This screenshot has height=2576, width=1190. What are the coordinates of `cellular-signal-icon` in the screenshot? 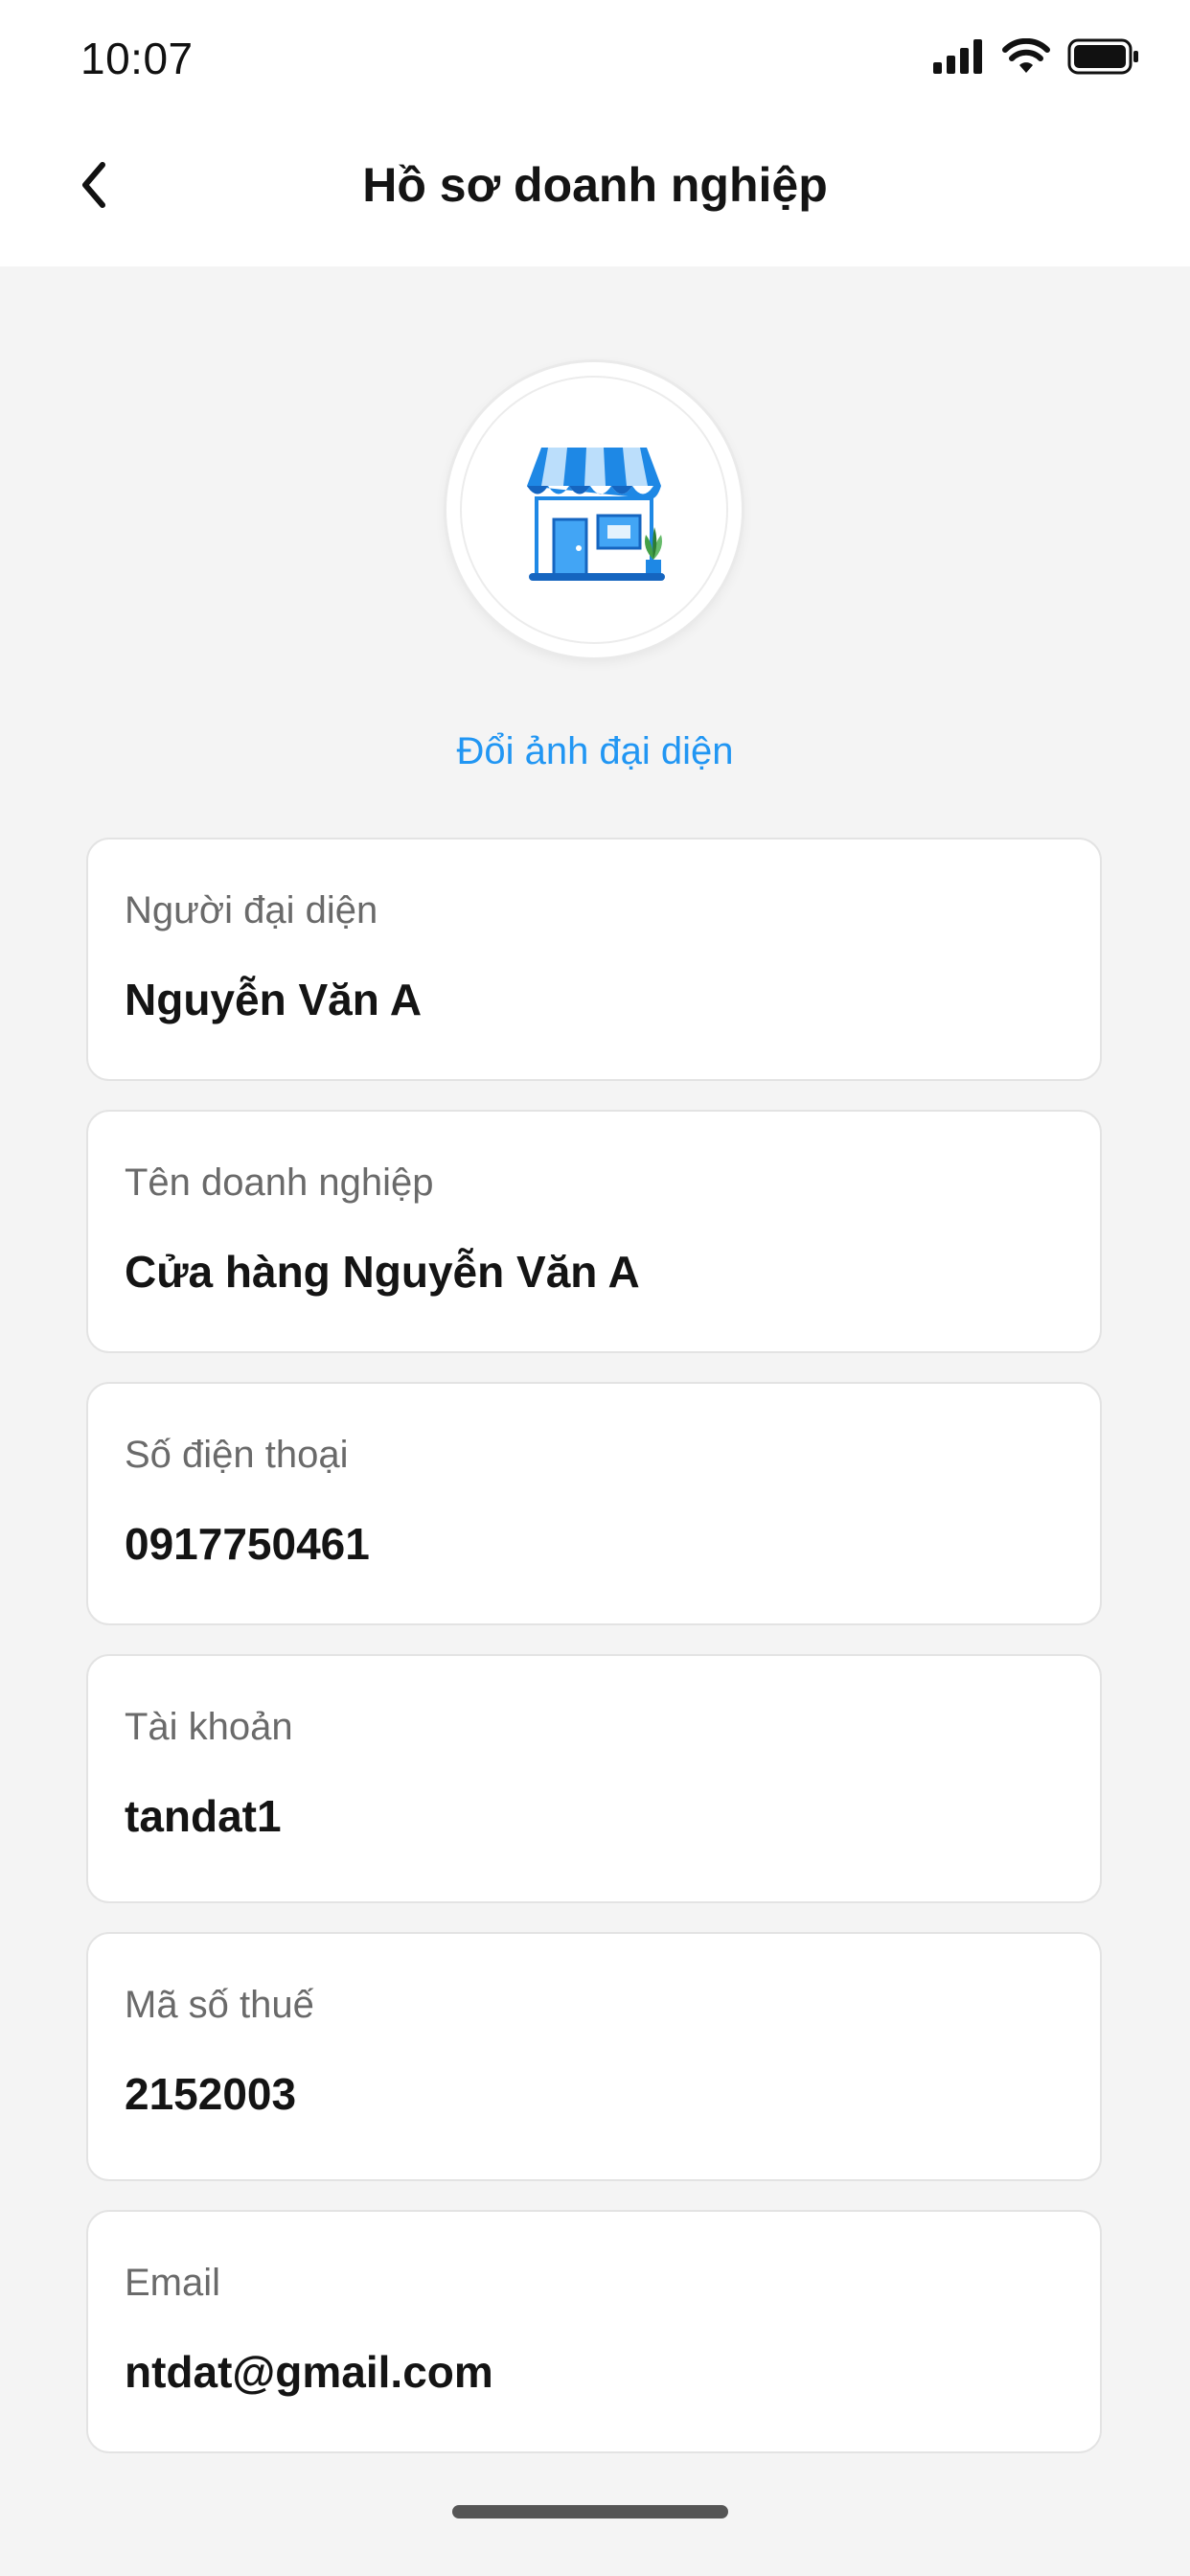 It's located at (959, 59).